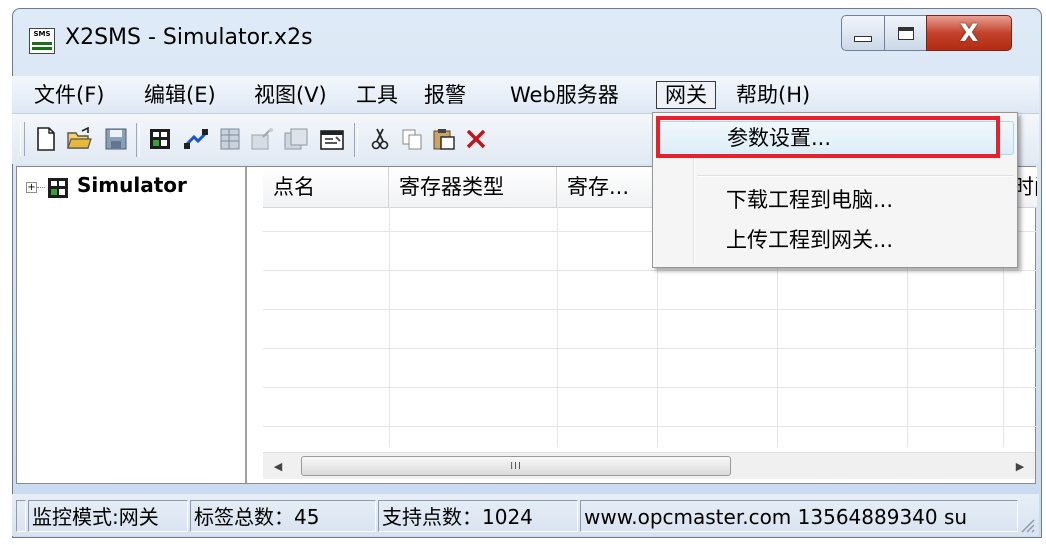 This screenshot has width=1046, height=545. I want to click on new-file-icon, so click(46, 139).